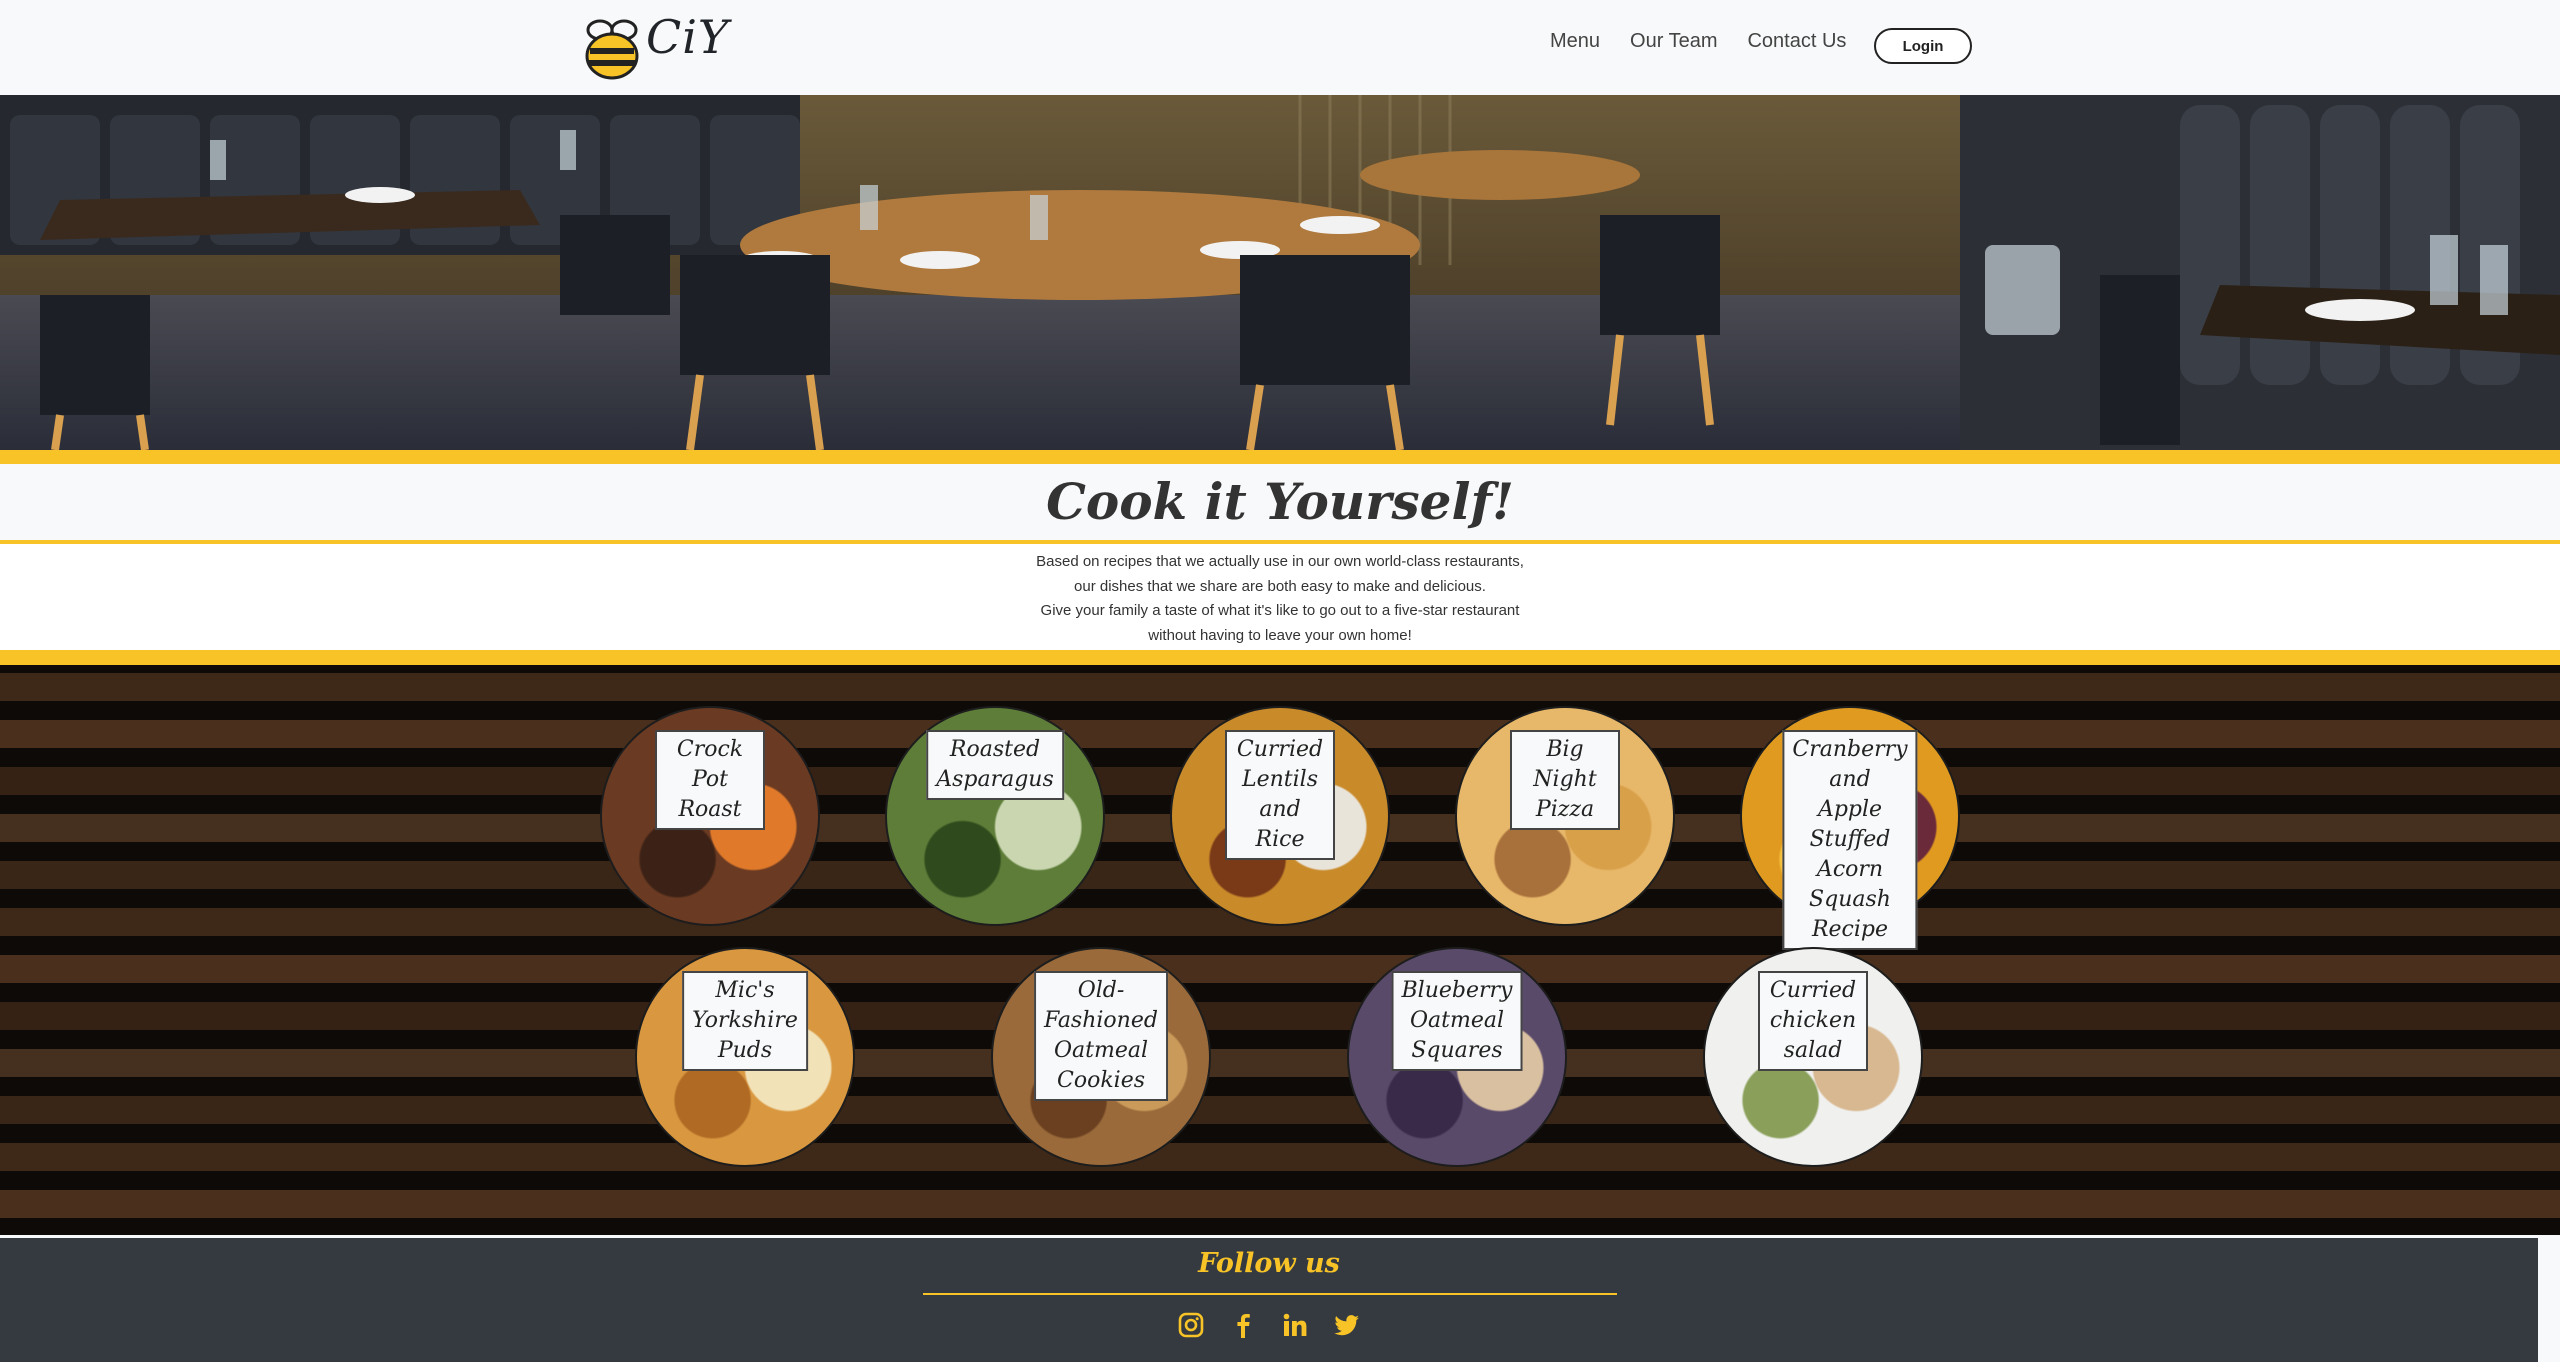 This screenshot has width=2560, height=1362. I want to click on recipe-card: Crock Pot Roast, so click(710, 816).